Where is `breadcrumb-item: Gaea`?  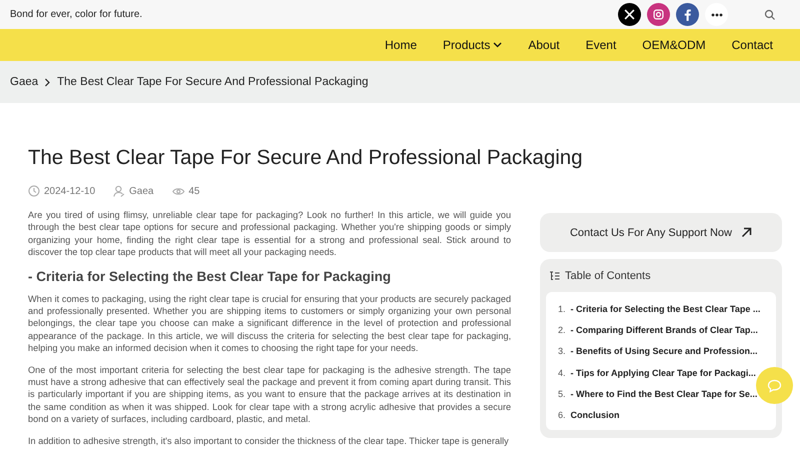 breadcrumb-item: Gaea is located at coordinates (24, 82).